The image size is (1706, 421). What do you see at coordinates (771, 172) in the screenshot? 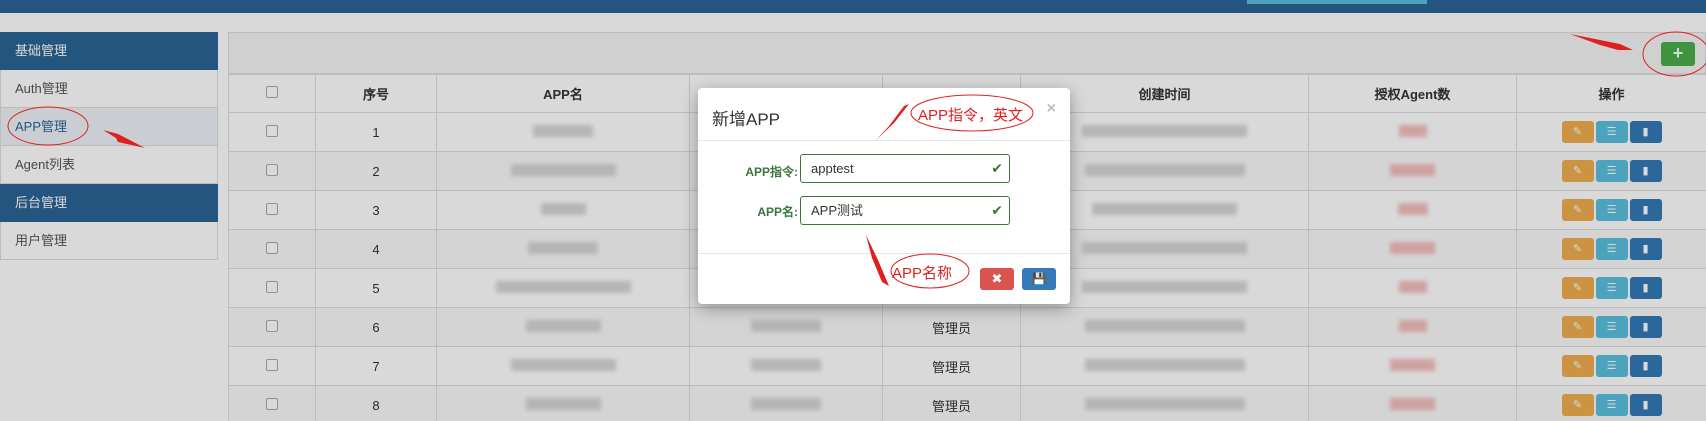
I see `app-command-label: APP指令:` at bounding box center [771, 172].